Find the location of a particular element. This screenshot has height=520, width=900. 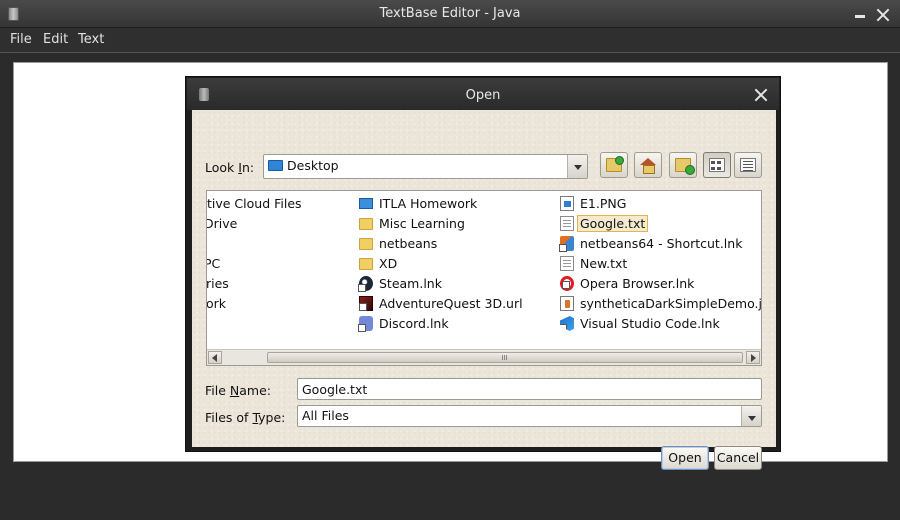

up-folder-button is located at coordinates (614, 165).